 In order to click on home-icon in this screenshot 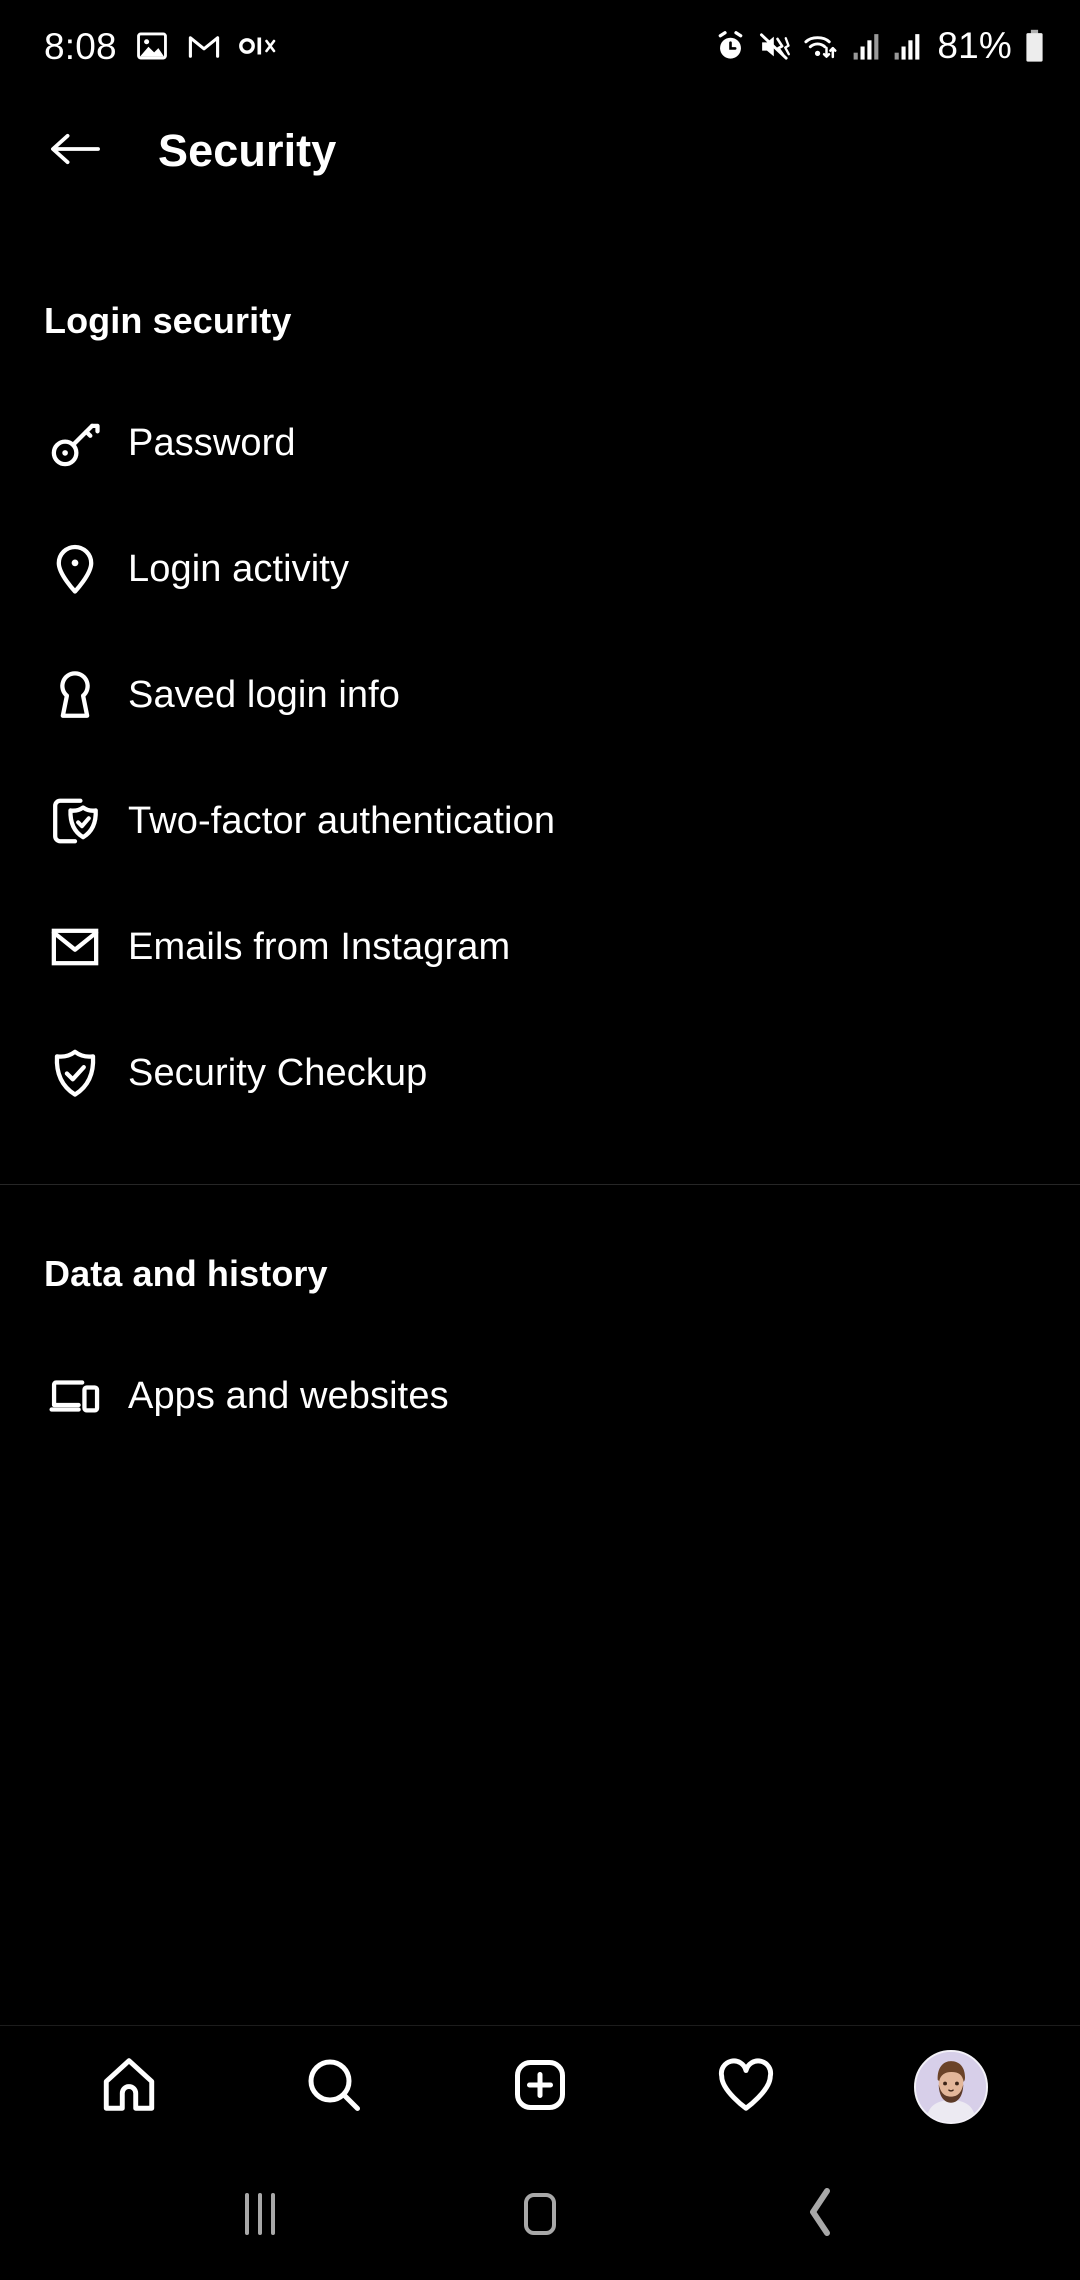, I will do `click(129, 2087)`.